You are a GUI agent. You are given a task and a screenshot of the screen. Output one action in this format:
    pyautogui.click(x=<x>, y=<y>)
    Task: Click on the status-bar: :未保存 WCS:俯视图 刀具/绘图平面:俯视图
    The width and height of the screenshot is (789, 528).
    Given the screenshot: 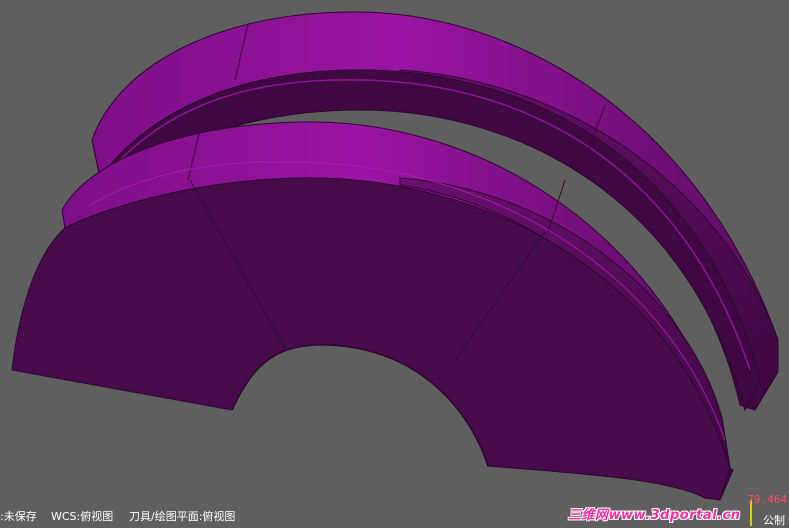 What is the action you would take?
    pyautogui.click(x=394, y=516)
    